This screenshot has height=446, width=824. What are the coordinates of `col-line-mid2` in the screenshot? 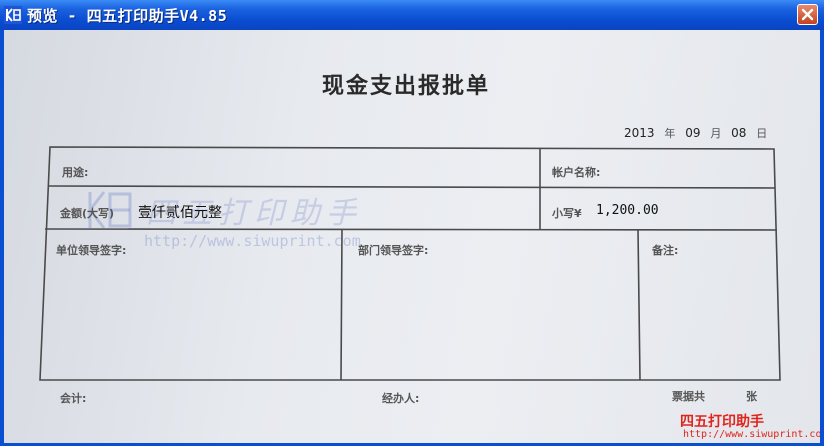 It's located at (639, 305).